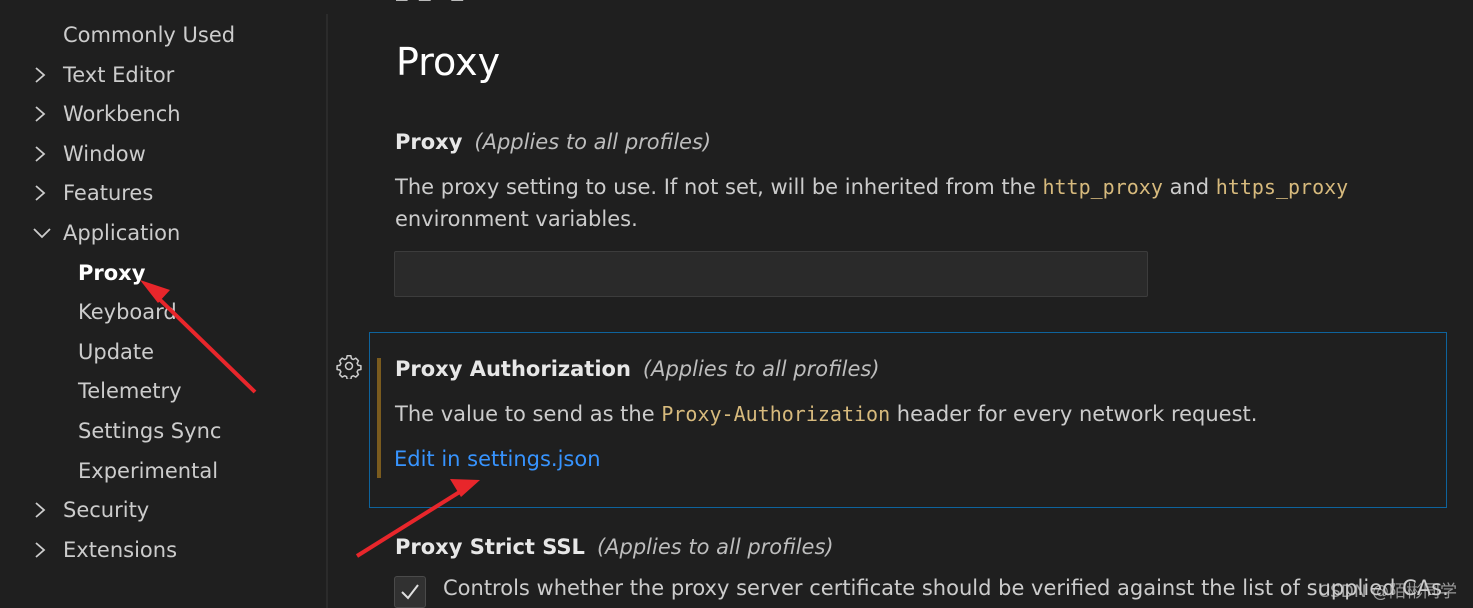 The image size is (1473, 608). What do you see at coordinates (516, 219) in the screenshot?
I see `desc-text: environment variables.` at bounding box center [516, 219].